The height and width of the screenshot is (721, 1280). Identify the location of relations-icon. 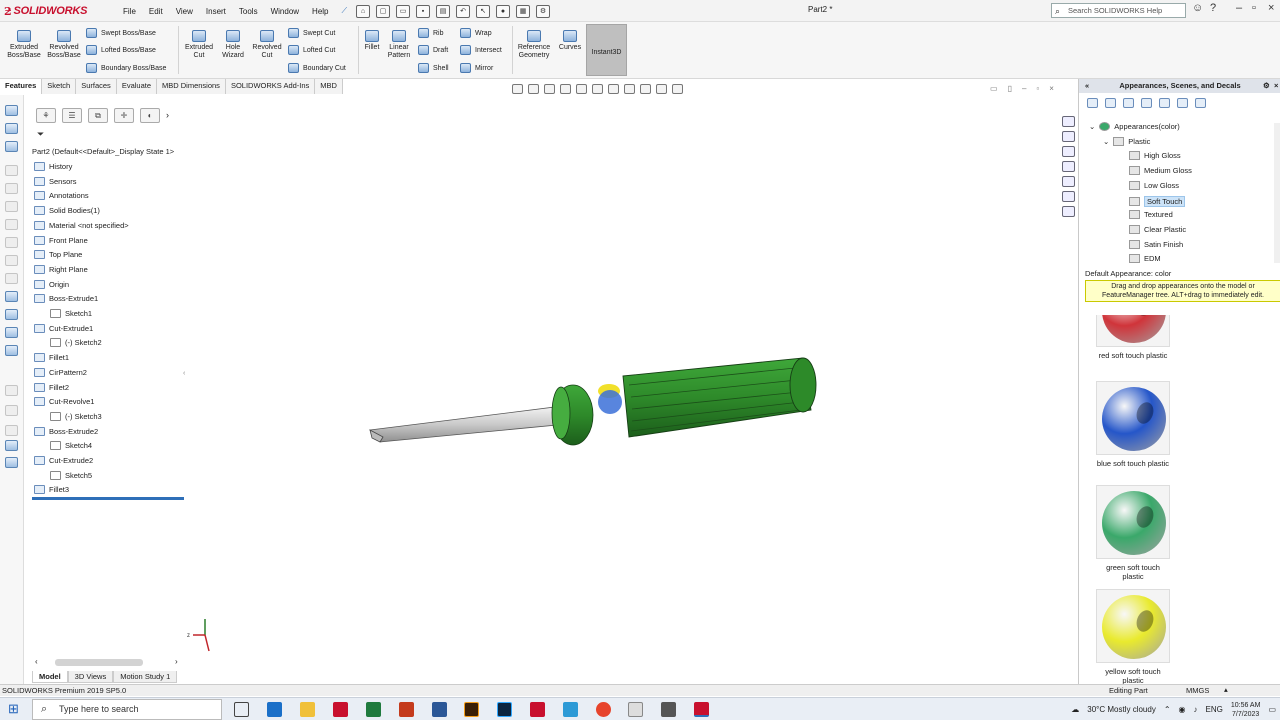
(11, 430).